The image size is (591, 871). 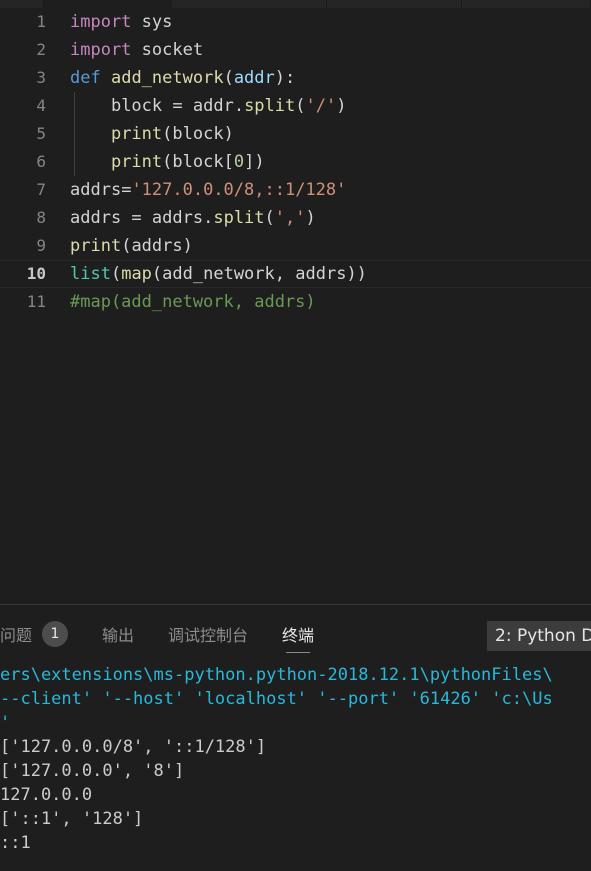 I want to click on token-keyword: import, so click(x=101, y=50).